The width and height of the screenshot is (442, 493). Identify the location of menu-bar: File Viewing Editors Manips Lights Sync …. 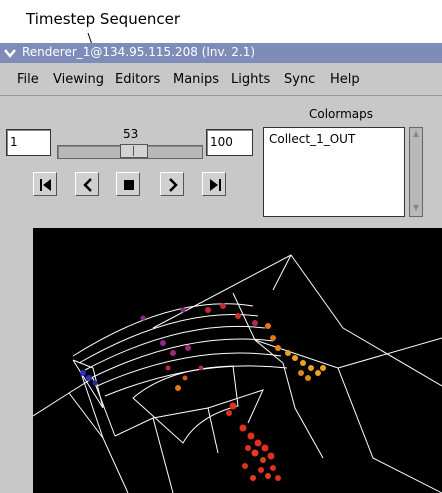
(221, 79).